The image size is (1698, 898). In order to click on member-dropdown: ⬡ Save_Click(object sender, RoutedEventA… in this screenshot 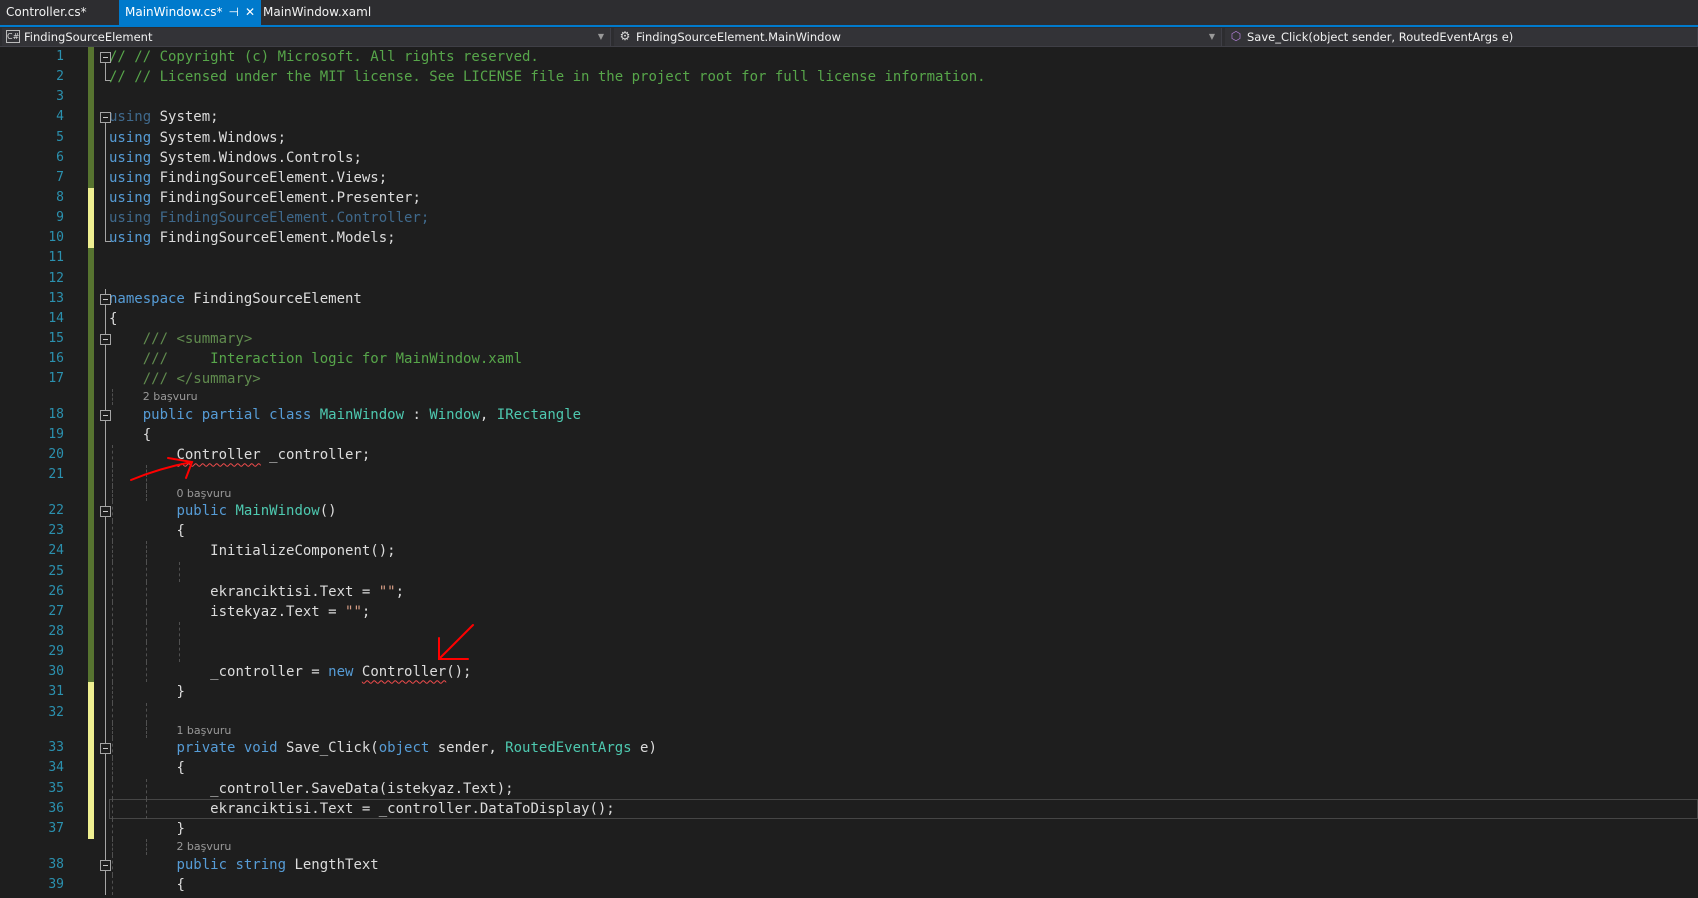, I will do `click(1461, 37)`.